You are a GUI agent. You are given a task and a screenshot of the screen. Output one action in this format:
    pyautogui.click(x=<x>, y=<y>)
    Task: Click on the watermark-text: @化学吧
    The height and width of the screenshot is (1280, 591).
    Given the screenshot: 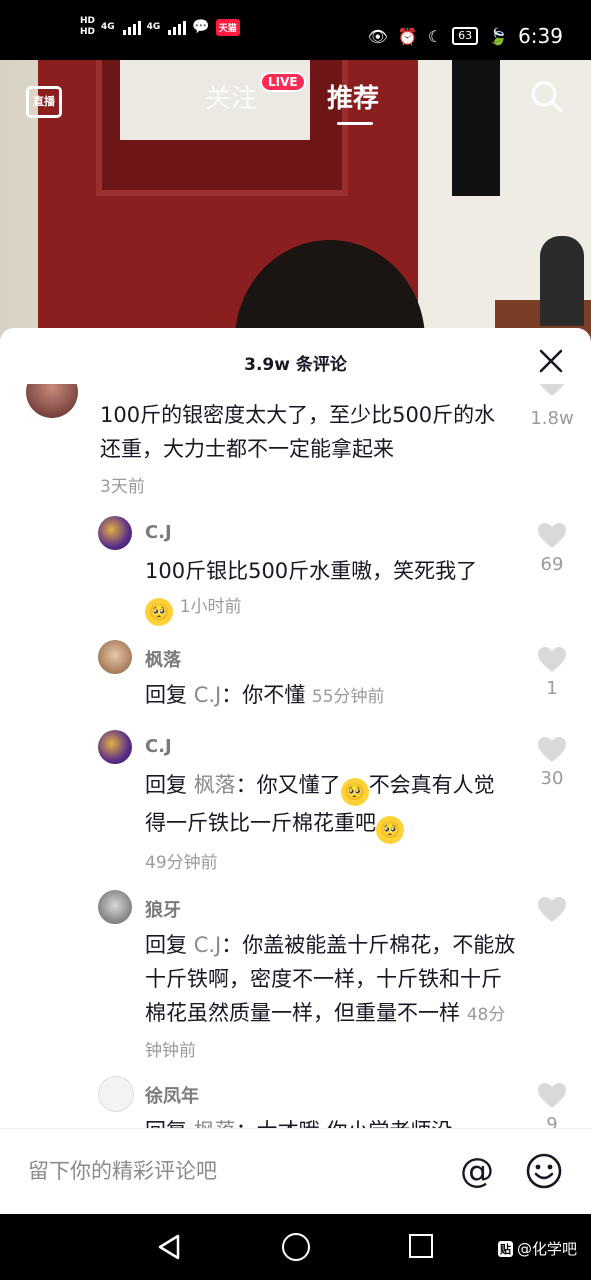 What is the action you would take?
    pyautogui.click(x=547, y=1249)
    